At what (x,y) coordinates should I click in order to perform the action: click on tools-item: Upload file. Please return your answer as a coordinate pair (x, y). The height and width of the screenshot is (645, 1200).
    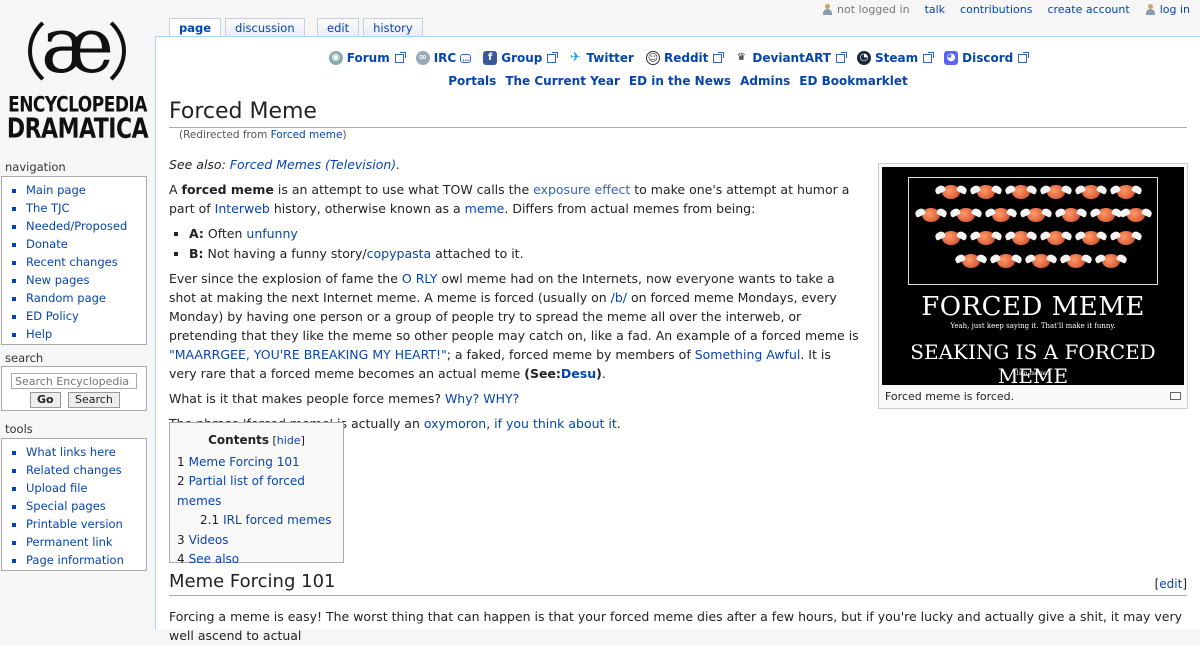
    Looking at the image, I should click on (86, 488).